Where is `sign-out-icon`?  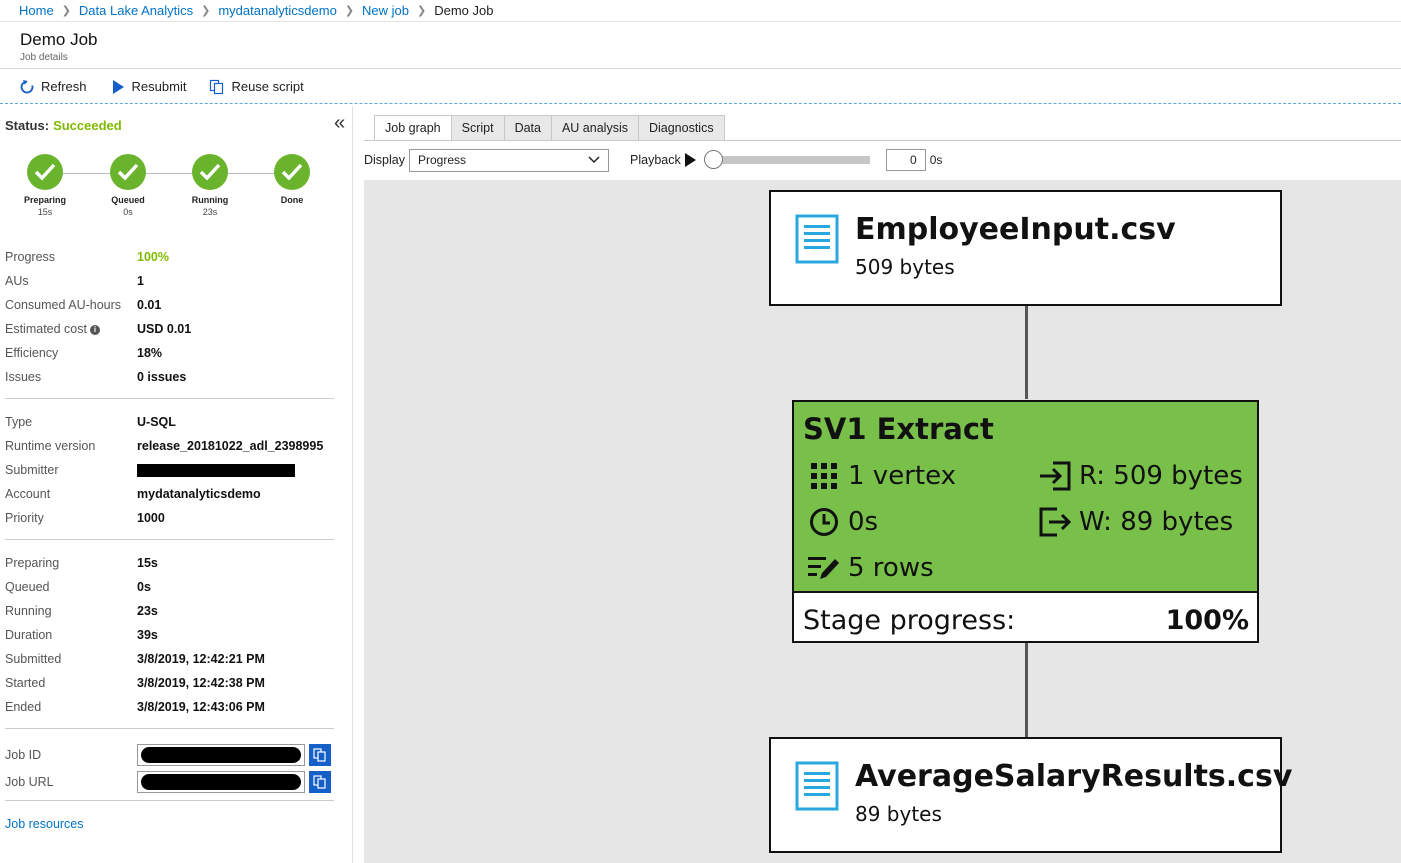 sign-out-icon is located at coordinates (1055, 522).